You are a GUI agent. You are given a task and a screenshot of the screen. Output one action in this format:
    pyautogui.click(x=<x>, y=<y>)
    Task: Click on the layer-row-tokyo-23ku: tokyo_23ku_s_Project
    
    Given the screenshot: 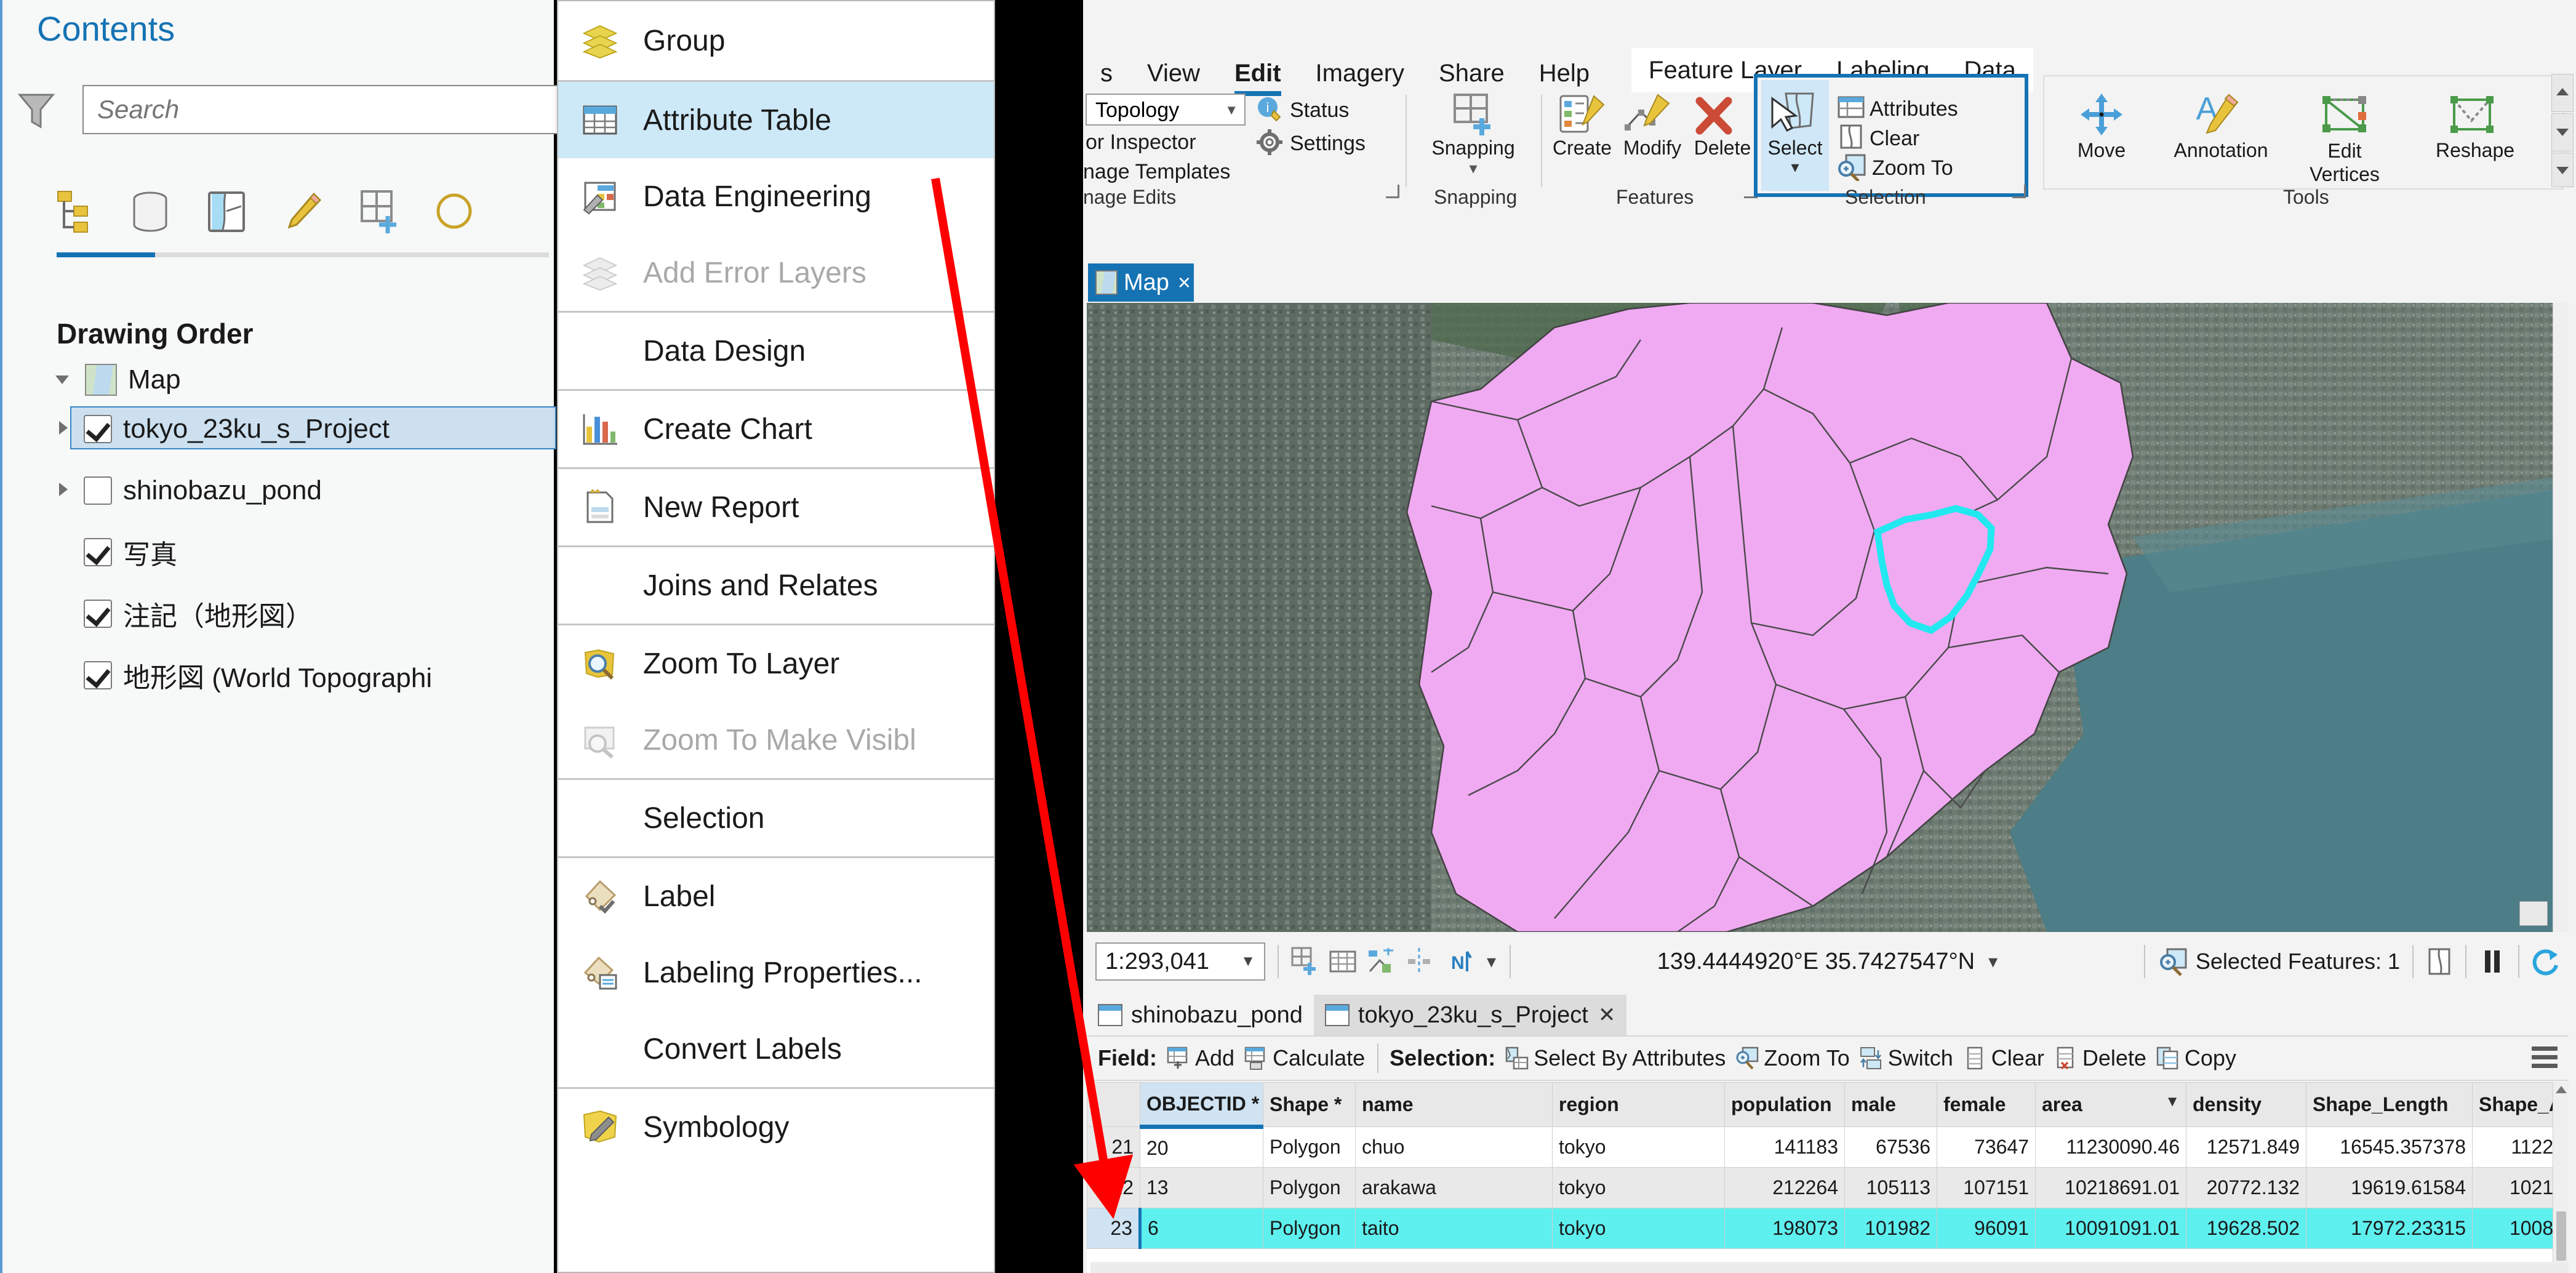 What is the action you would take?
    pyautogui.click(x=279, y=429)
    